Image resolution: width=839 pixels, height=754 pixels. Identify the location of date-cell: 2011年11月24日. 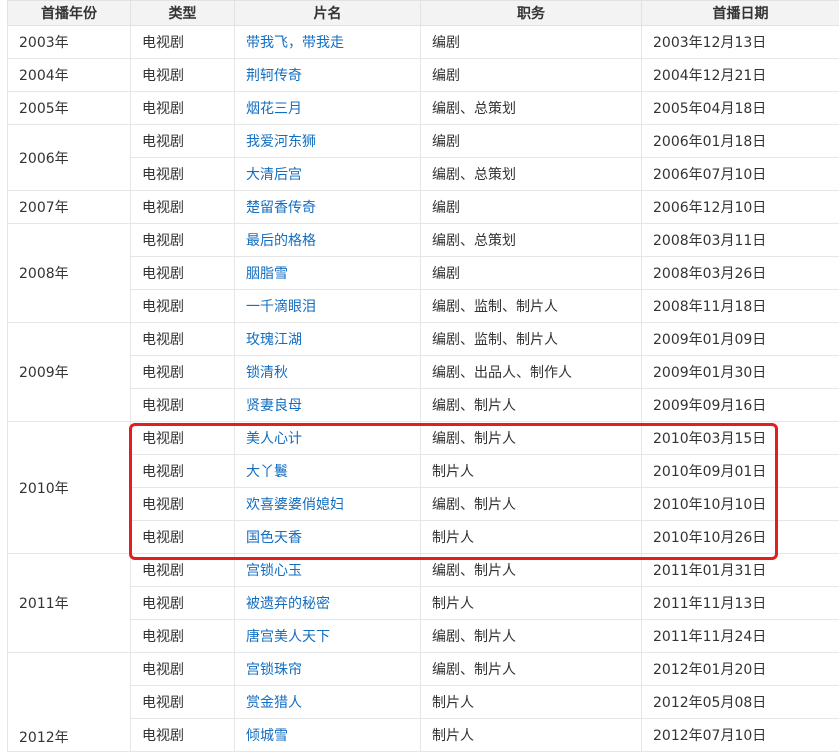
(740, 636).